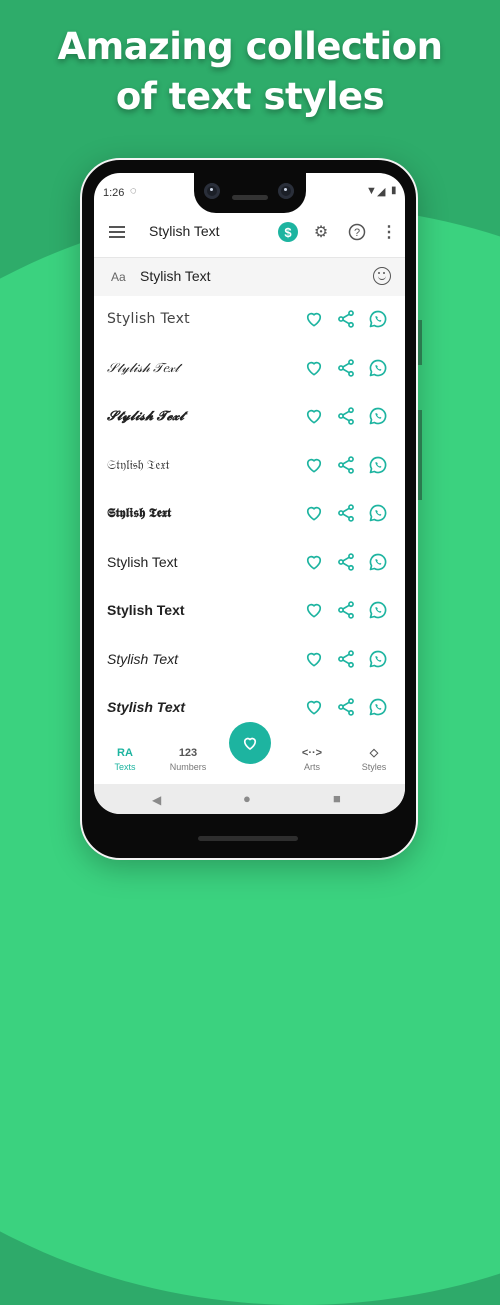 The height and width of the screenshot is (1305, 500). What do you see at coordinates (394, 190) in the screenshot?
I see `battery-icon: ▮` at bounding box center [394, 190].